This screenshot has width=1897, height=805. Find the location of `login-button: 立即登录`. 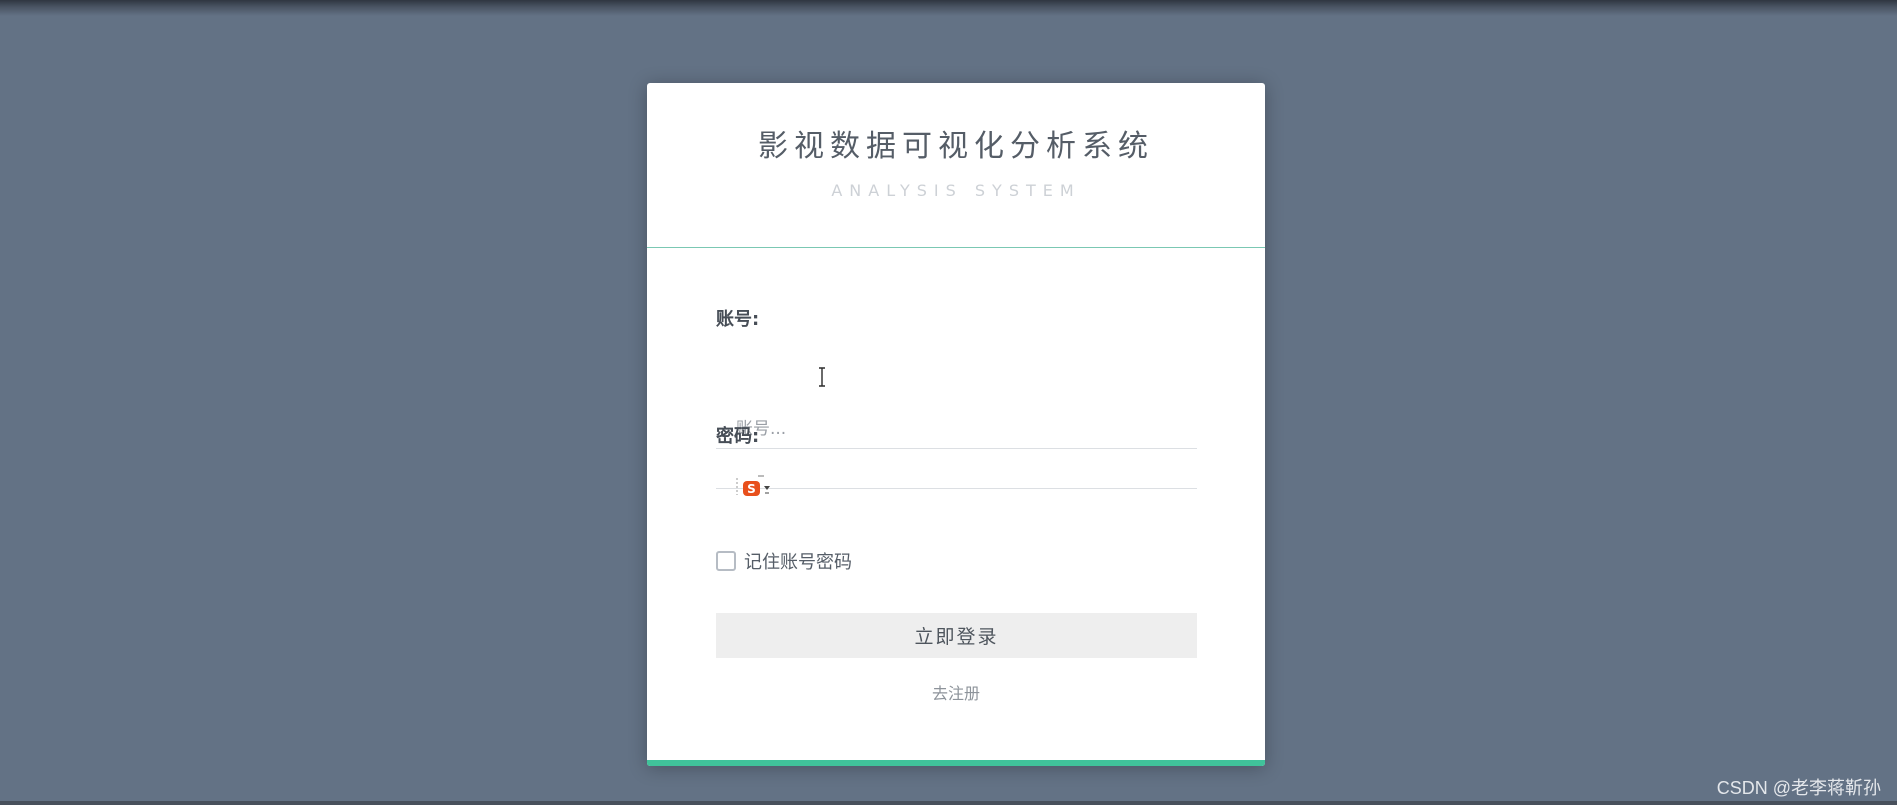

login-button: 立即登录 is located at coordinates (956, 635).